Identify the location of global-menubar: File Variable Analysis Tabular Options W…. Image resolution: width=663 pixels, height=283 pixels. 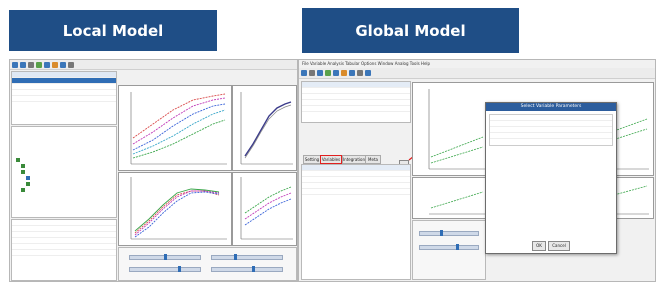
(477, 63).